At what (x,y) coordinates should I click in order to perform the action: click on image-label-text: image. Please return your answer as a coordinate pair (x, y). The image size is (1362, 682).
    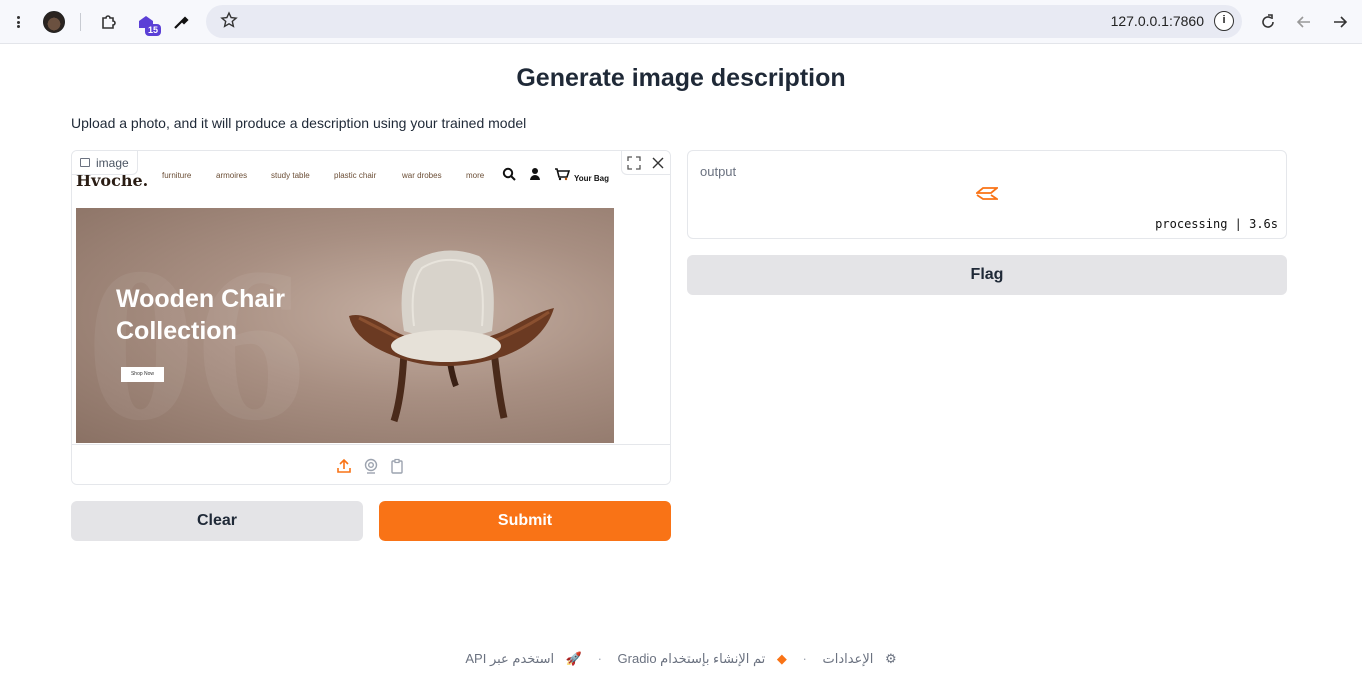
    Looking at the image, I should click on (112, 162).